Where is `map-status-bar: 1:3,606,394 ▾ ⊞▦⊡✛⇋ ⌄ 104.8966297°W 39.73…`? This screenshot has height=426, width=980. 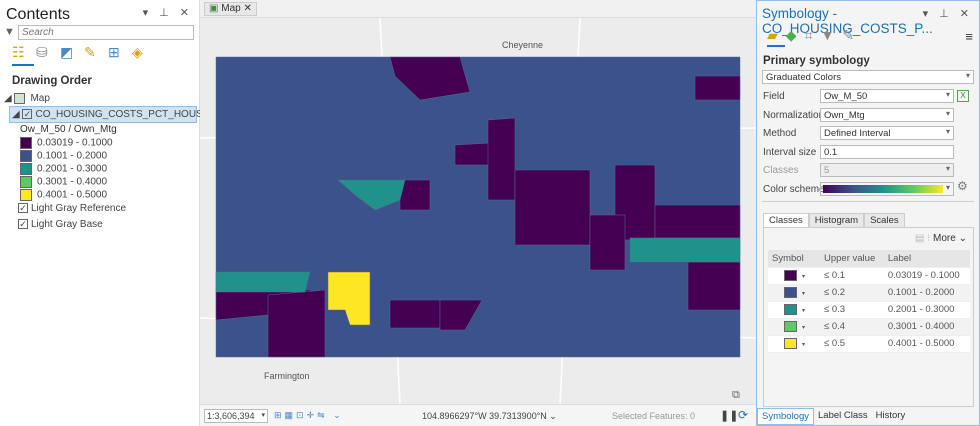 map-status-bar: 1:3,606,394 ▾ ⊞▦⊡✛⇋ ⌄ 104.8966297°W 39.73… is located at coordinates (478, 415).